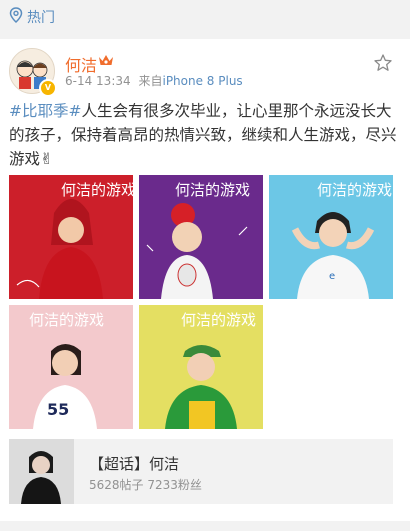 The image size is (410, 531). I want to click on post-time: 6-14 13:34, so click(98, 81).